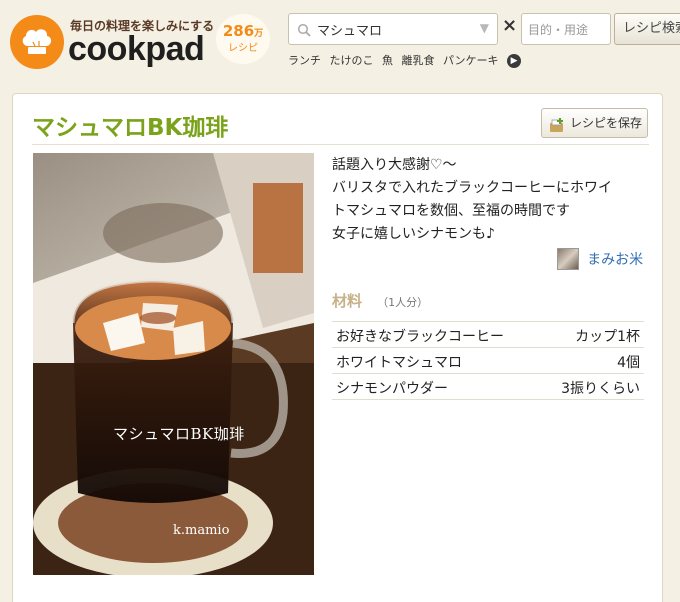 The image size is (680, 602). Describe the element at coordinates (352, 60) in the screenshot. I see `keyword-link: たけのこ` at that location.